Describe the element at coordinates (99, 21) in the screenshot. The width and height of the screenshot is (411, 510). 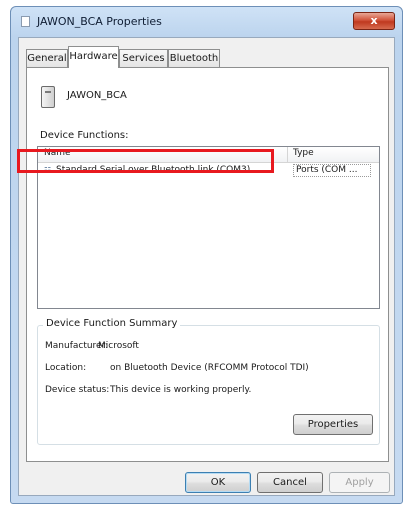
I see `window-title: JAWON_BCA Properties` at that location.